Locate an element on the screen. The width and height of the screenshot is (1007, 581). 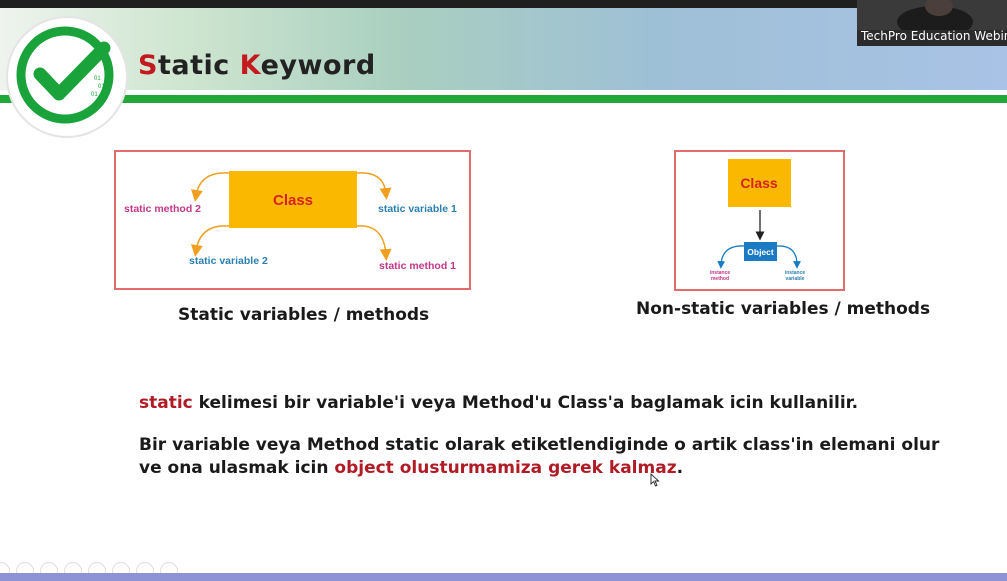
webcam-thumbnail: TechPro Education Webin is located at coordinates (932, 23).